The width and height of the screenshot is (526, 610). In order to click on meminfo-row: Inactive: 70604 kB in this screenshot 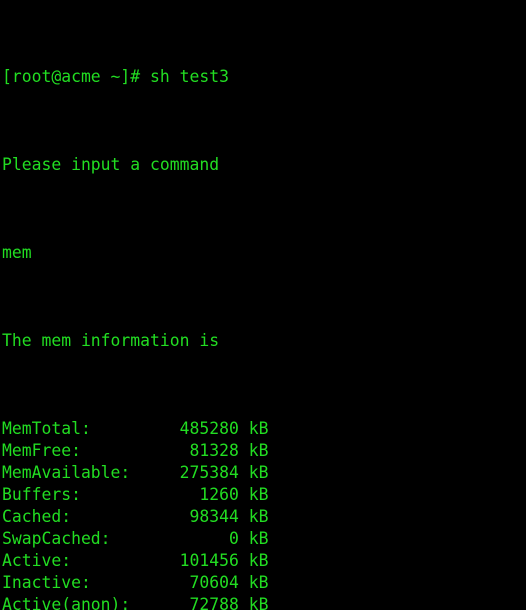, I will do `click(263, 583)`.